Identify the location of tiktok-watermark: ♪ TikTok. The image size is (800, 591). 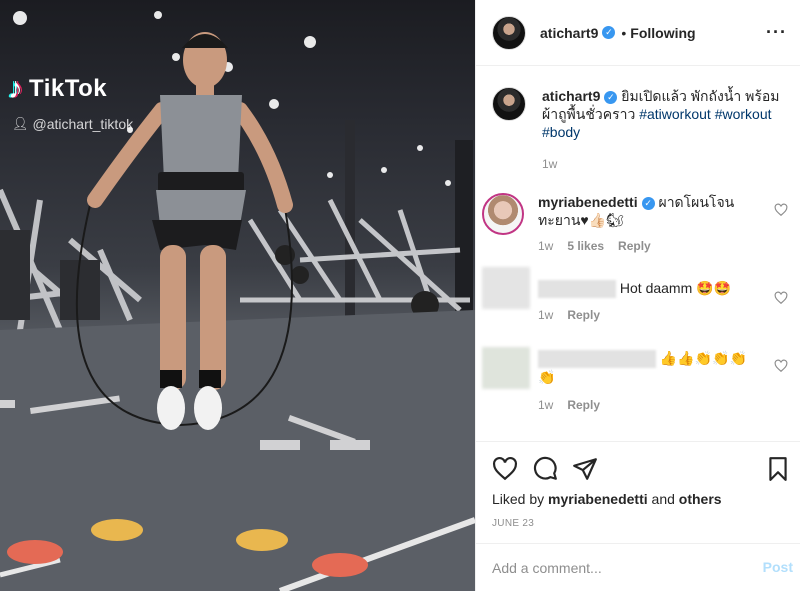
(57, 89).